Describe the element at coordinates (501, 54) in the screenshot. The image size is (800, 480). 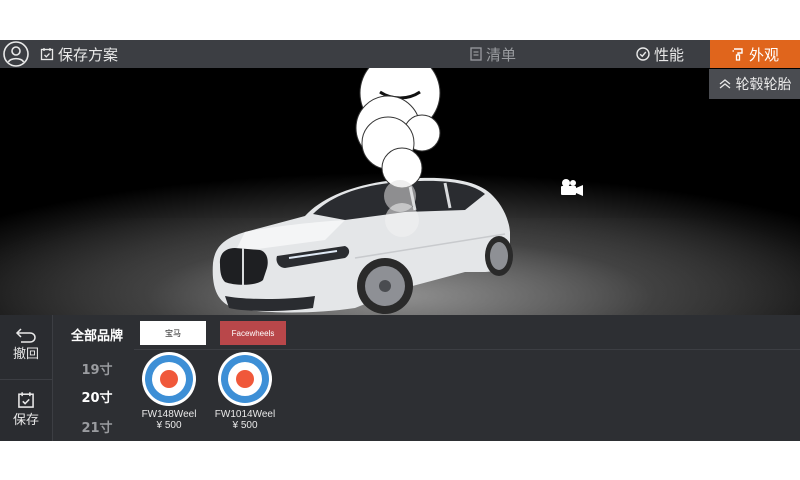
I see `list-label: 清单` at that location.